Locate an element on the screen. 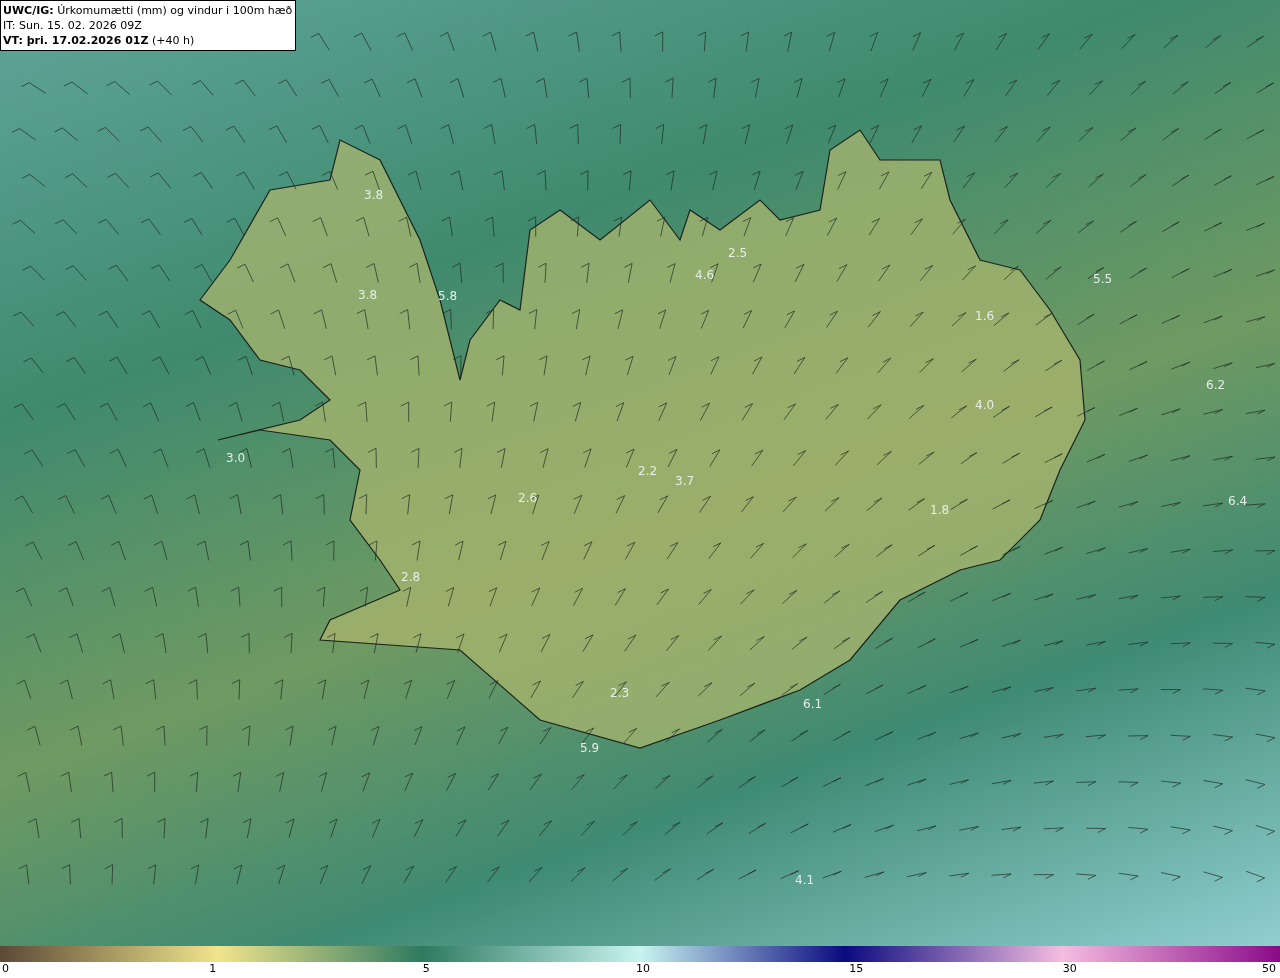 This screenshot has height=978, width=1280. scale-tick-label: 5 is located at coordinates (426, 968).